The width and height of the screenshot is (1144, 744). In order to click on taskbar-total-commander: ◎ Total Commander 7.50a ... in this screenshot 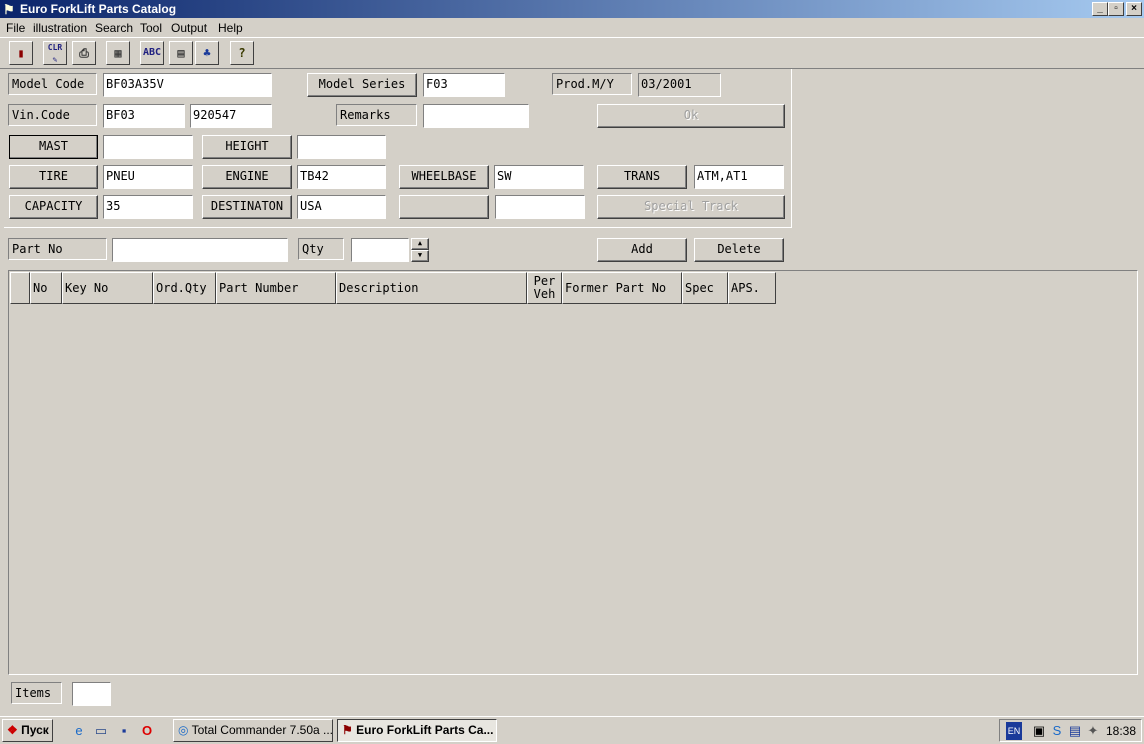, I will do `click(253, 730)`.